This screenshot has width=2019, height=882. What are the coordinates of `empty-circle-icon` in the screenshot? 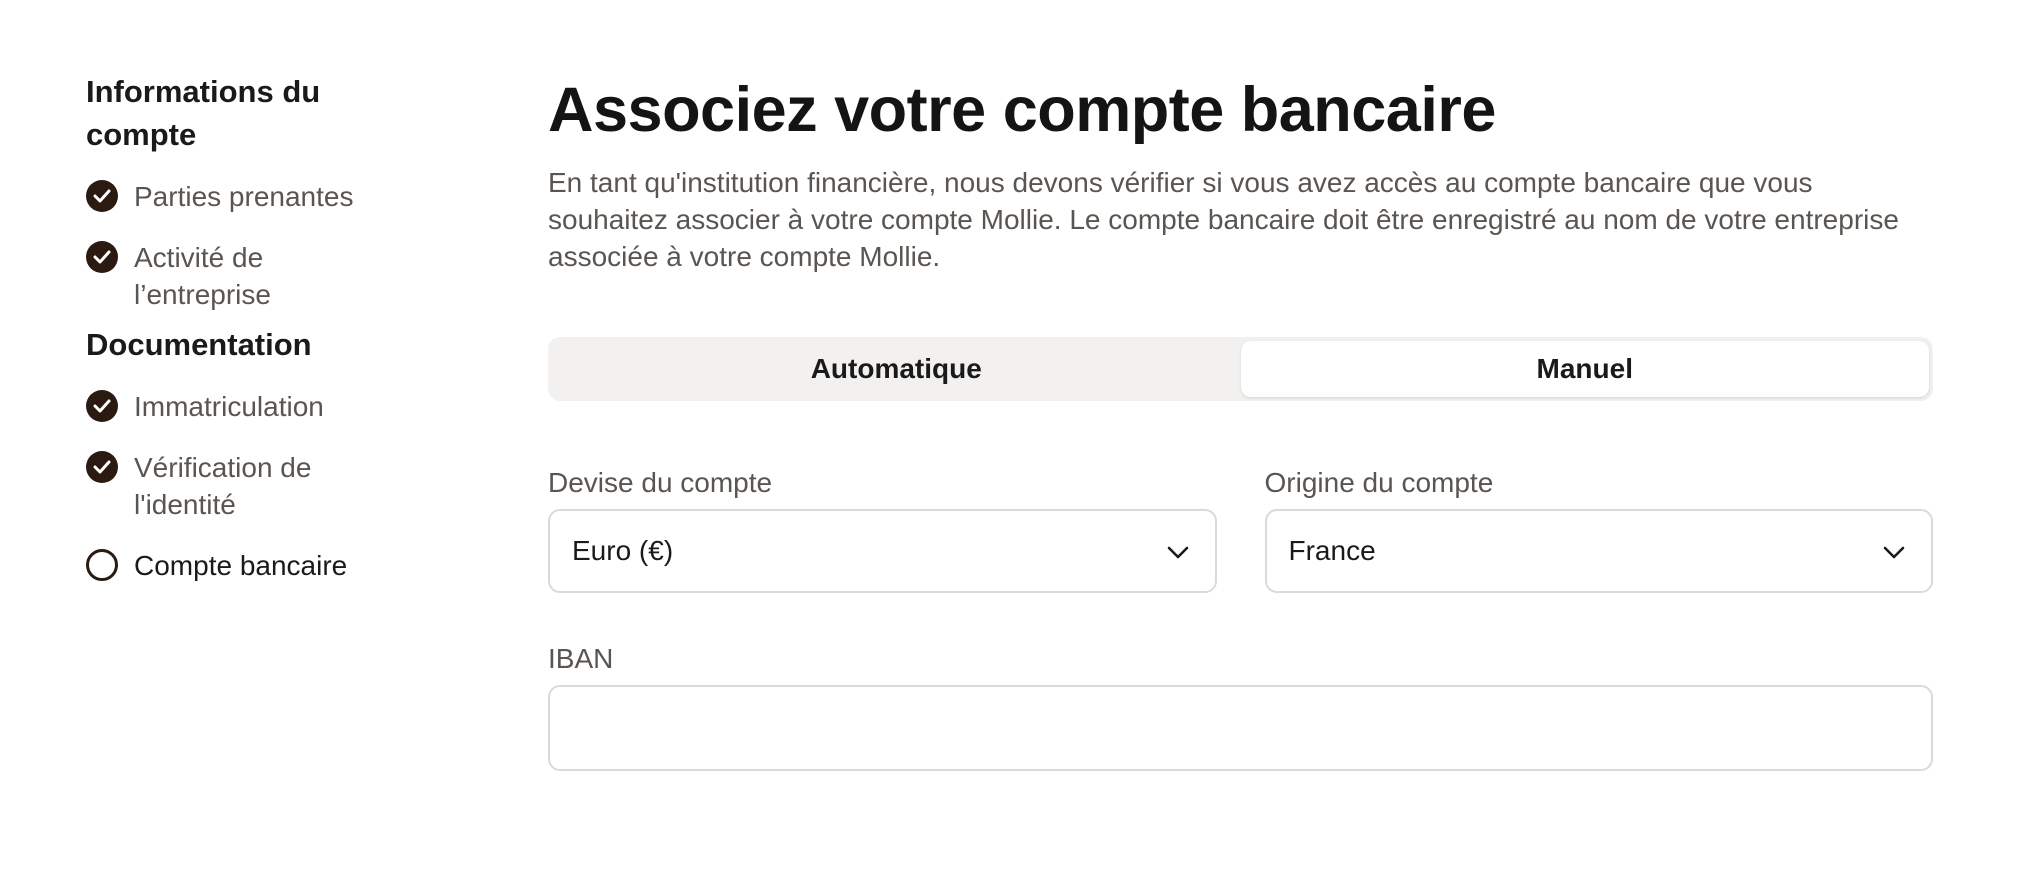 It's located at (102, 565).